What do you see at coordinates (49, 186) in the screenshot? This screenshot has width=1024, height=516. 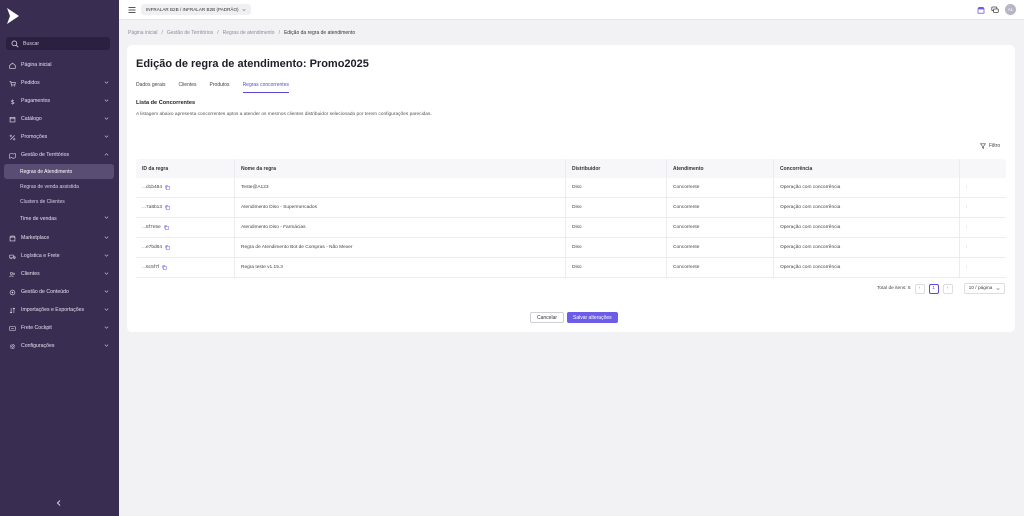 I see `sidebar-subitem-label: Regras de venda assistida` at bounding box center [49, 186].